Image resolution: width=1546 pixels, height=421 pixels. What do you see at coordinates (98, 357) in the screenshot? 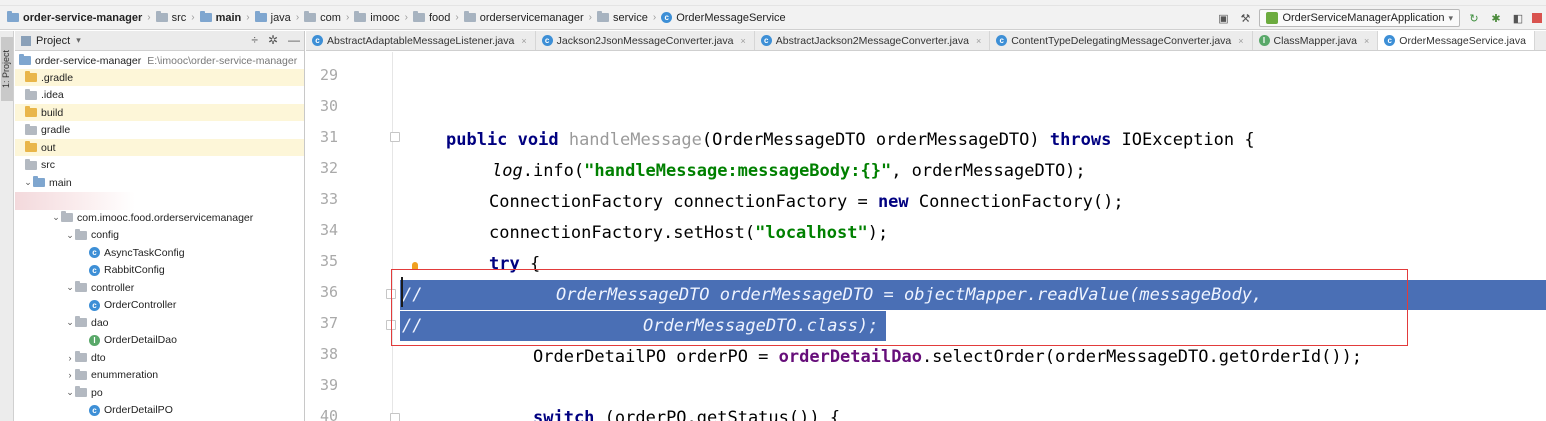
I see `tree-item-label: dto` at bounding box center [98, 357].